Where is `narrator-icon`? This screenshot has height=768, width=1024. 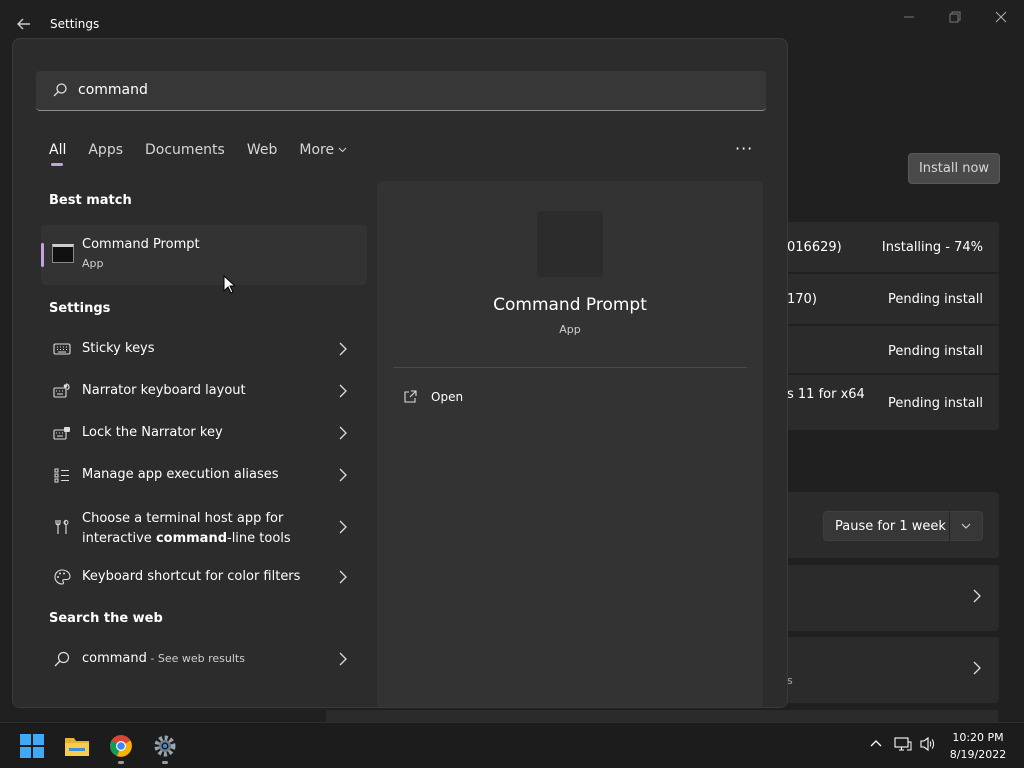 narrator-icon is located at coordinates (61, 390).